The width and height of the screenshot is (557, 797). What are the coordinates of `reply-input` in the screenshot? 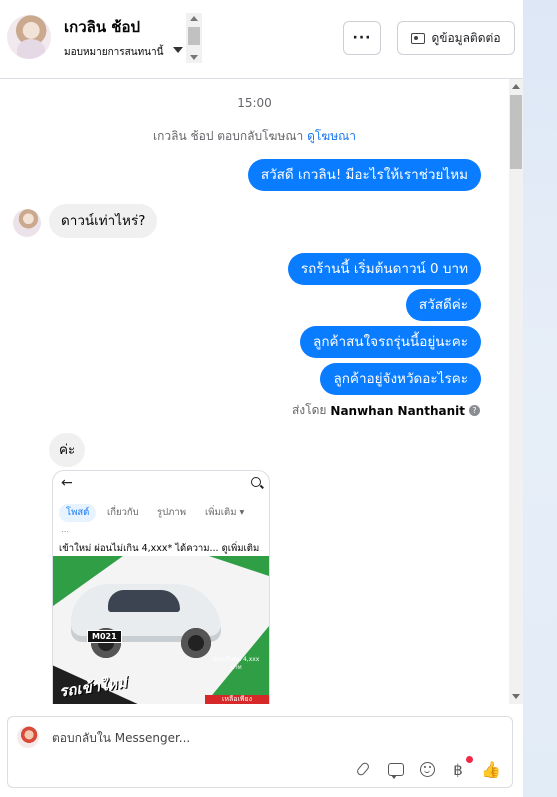 It's located at (202, 738).